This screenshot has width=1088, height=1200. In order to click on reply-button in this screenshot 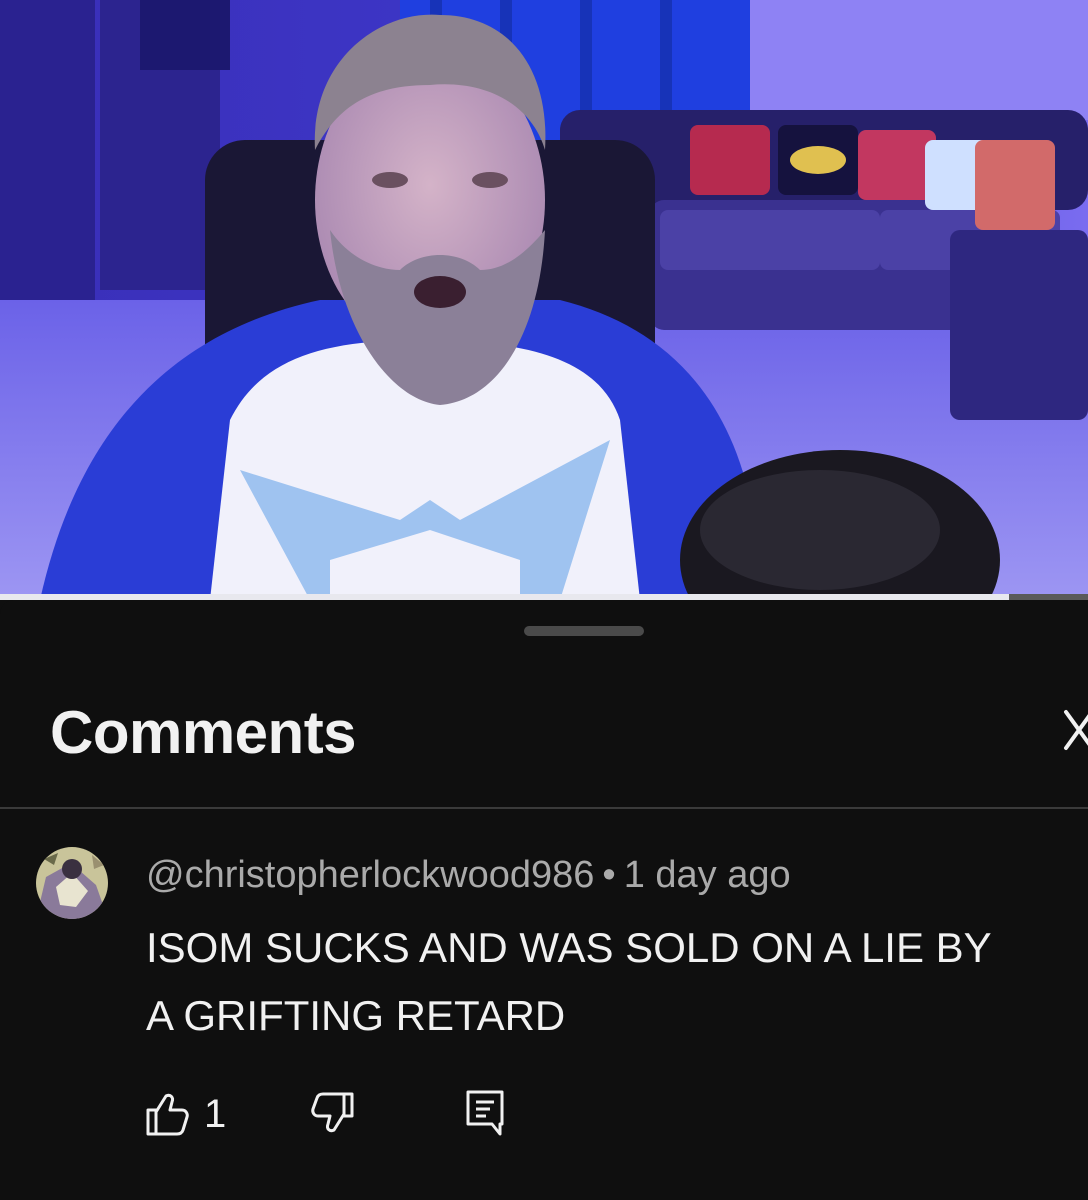, I will do `click(486, 1114)`.